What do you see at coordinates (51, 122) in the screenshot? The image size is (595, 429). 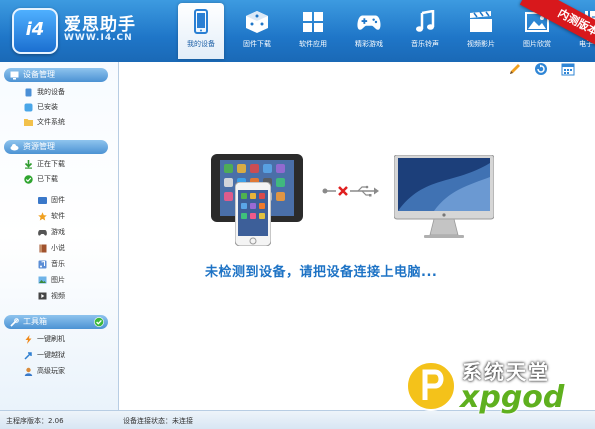 I see `sidebar-item-label: 文件系统` at bounding box center [51, 122].